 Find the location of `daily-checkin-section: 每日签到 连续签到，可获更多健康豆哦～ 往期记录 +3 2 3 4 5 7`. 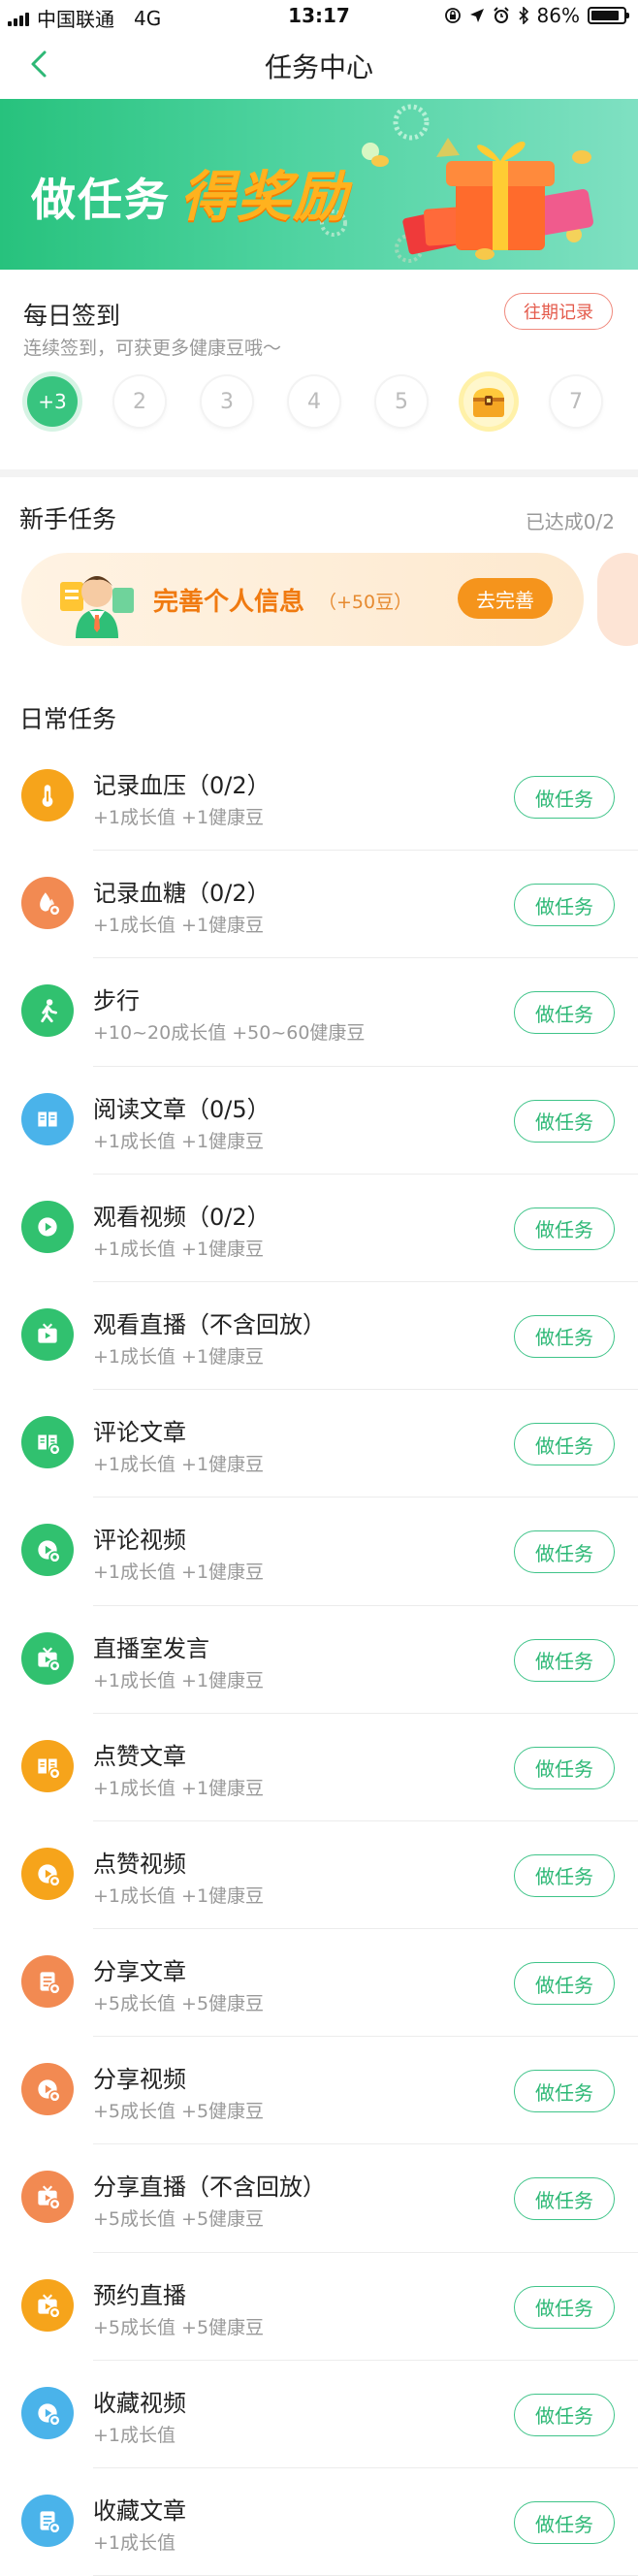

daily-checkin-section: 每日签到 连续签到，可获更多健康豆哦～ 往期记录 +3 2 3 4 5 7 is located at coordinates (319, 369).